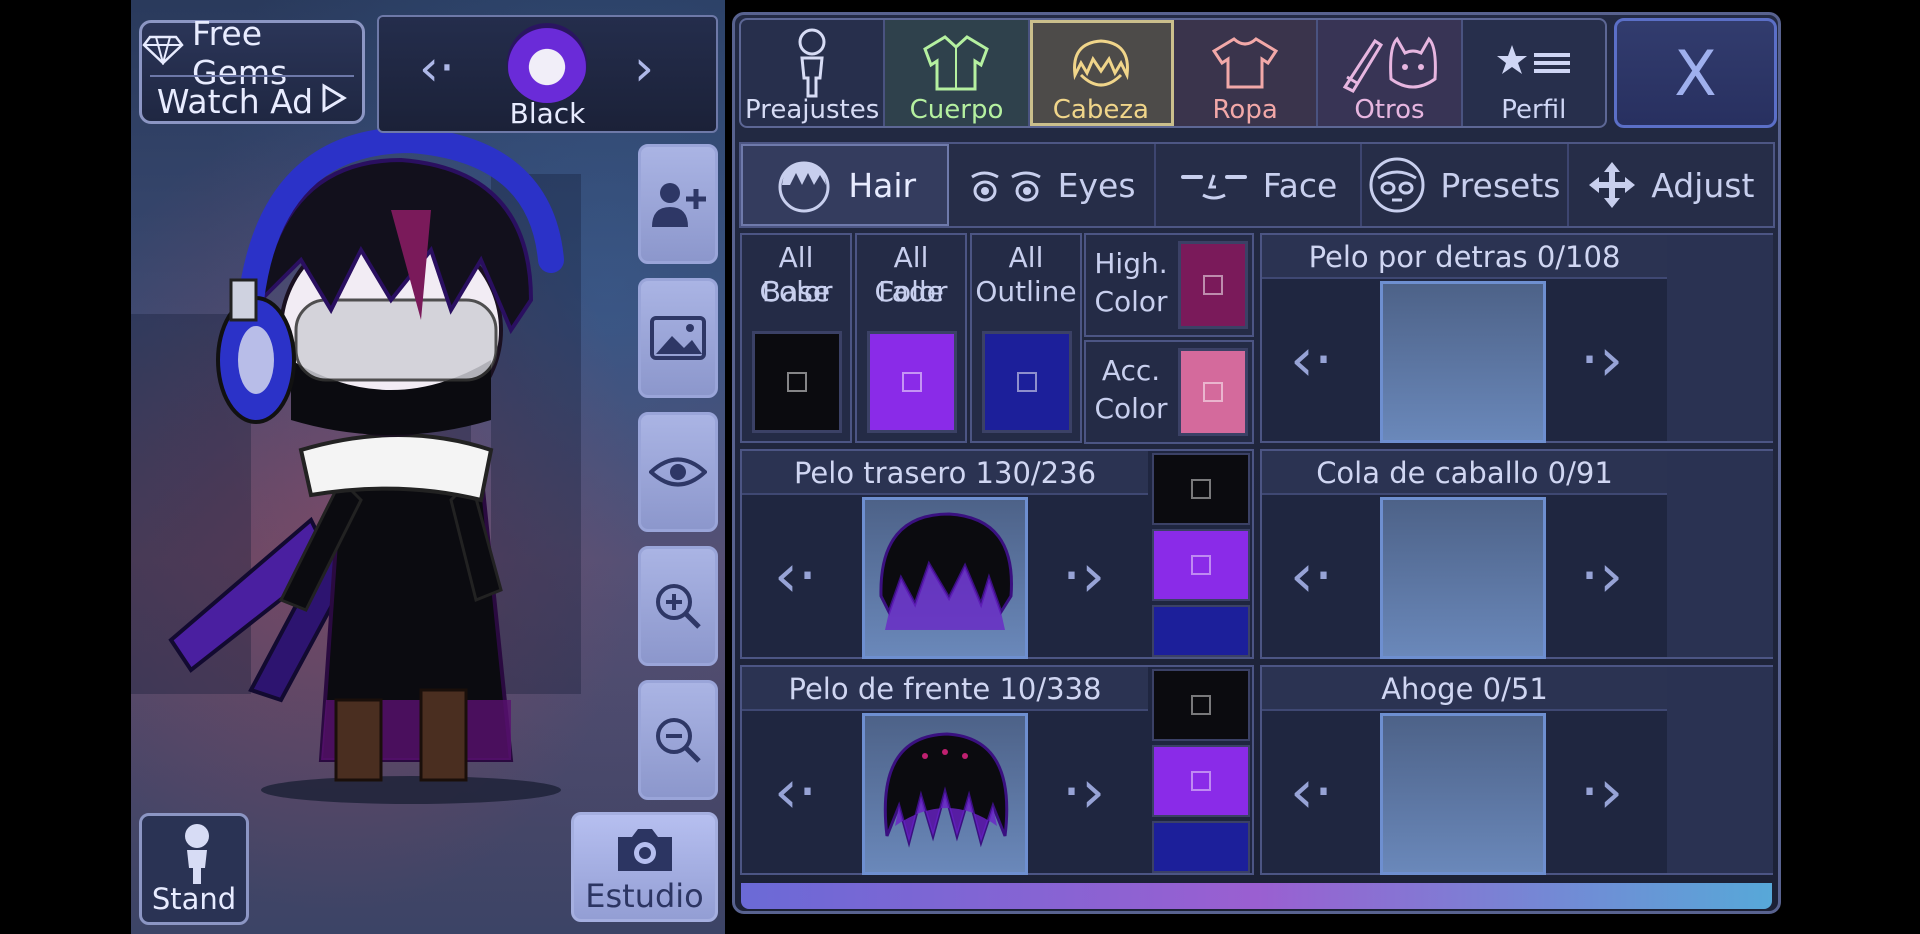 Image resolution: width=1920 pixels, height=934 pixels. Describe the element at coordinates (1005, 186) in the screenshot. I see `eyes-icon` at that location.